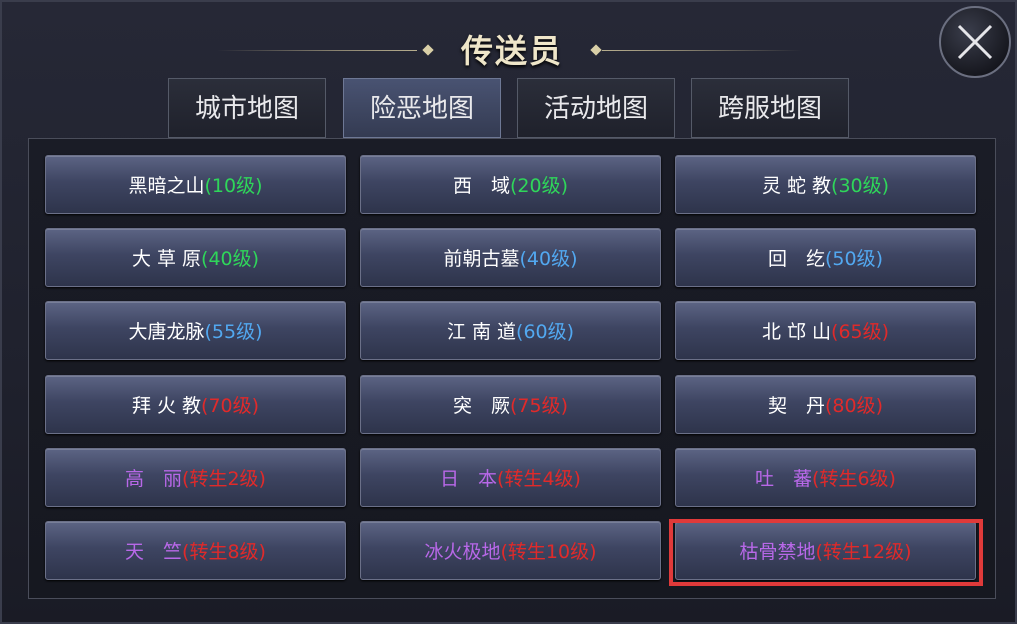  Describe the element at coordinates (481, 259) in the screenshot. I see `map-name: 前朝古墓` at that location.